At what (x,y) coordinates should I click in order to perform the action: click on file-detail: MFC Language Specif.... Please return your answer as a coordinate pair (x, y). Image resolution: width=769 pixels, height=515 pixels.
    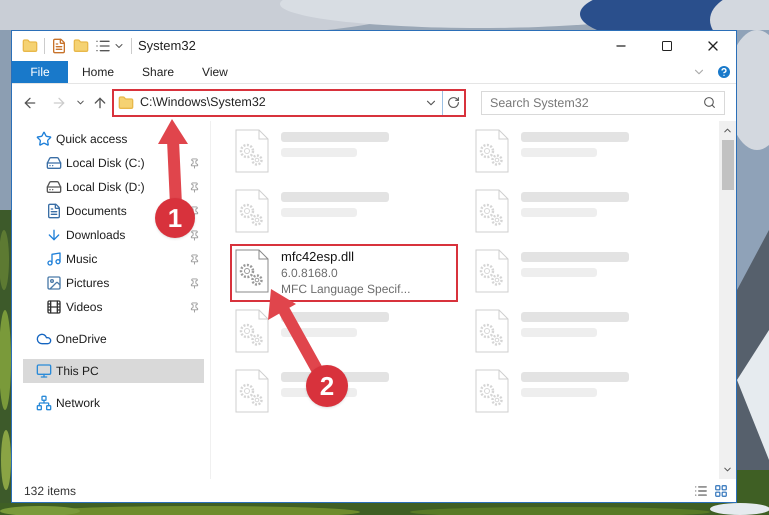
    Looking at the image, I should click on (345, 289).